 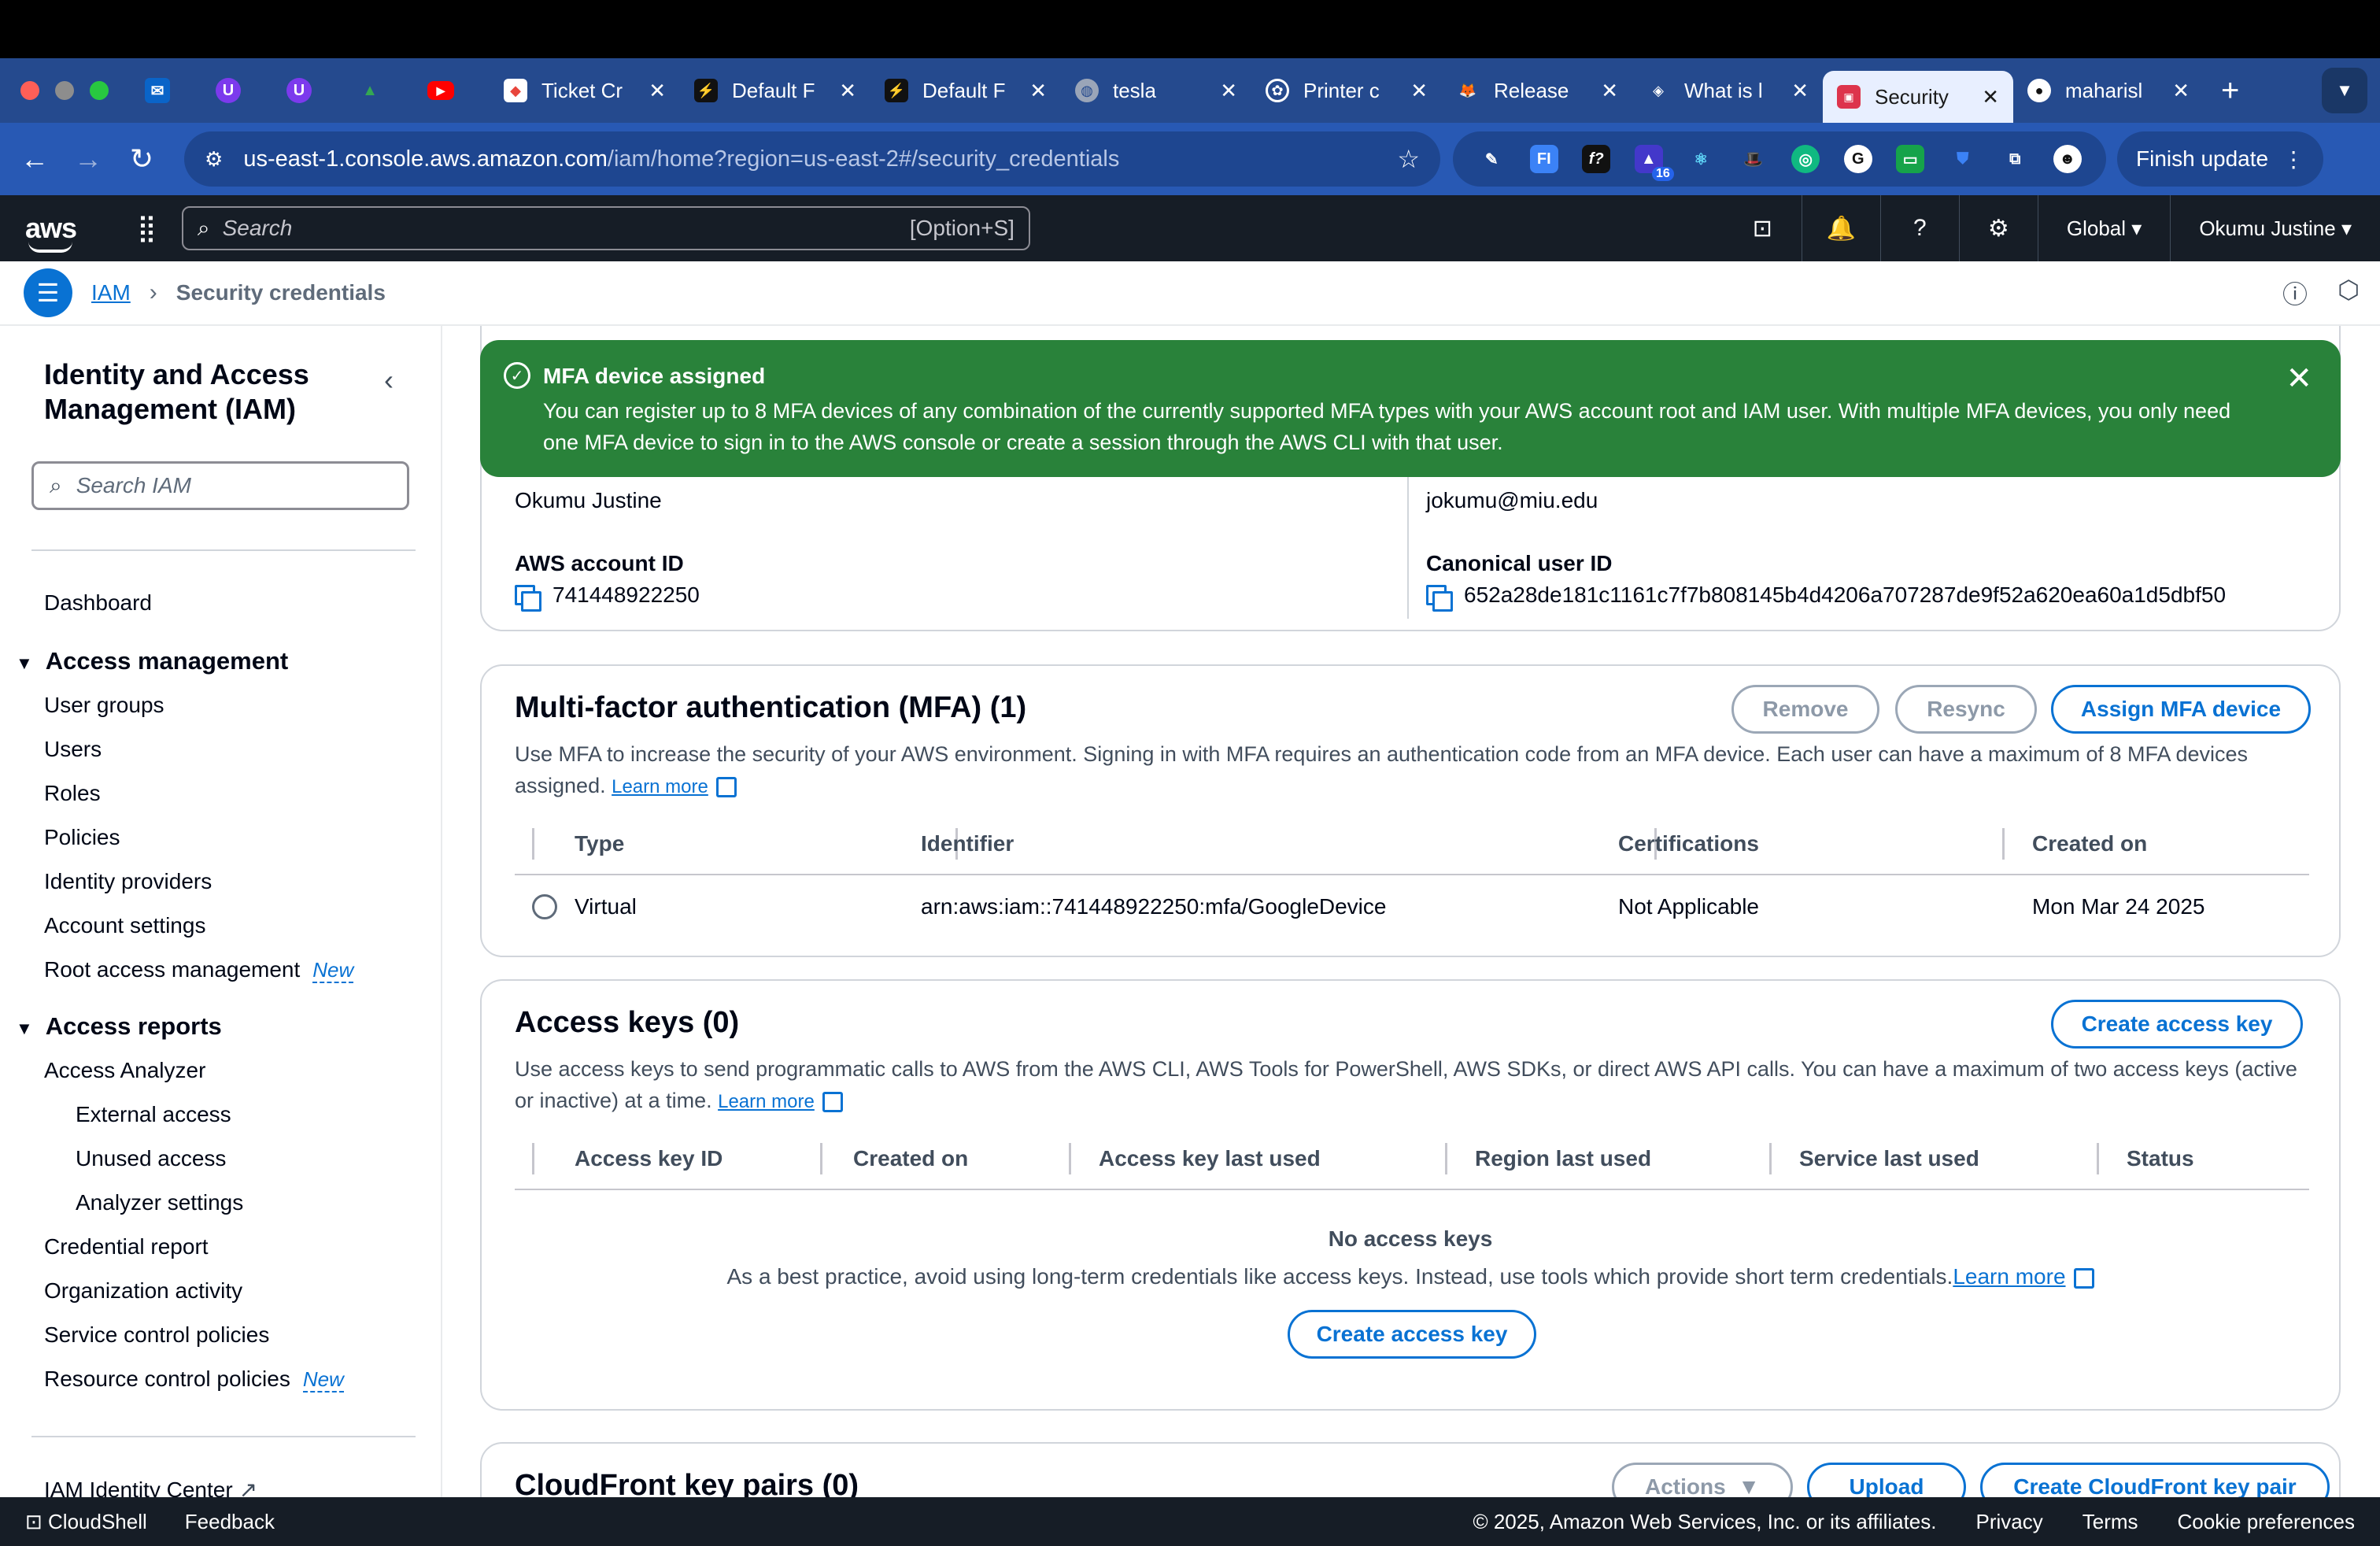 What do you see at coordinates (199, 970) in the screenshot?
I see `sidebar-item-root-access: Root access management New` at bounding box center [199, 970].